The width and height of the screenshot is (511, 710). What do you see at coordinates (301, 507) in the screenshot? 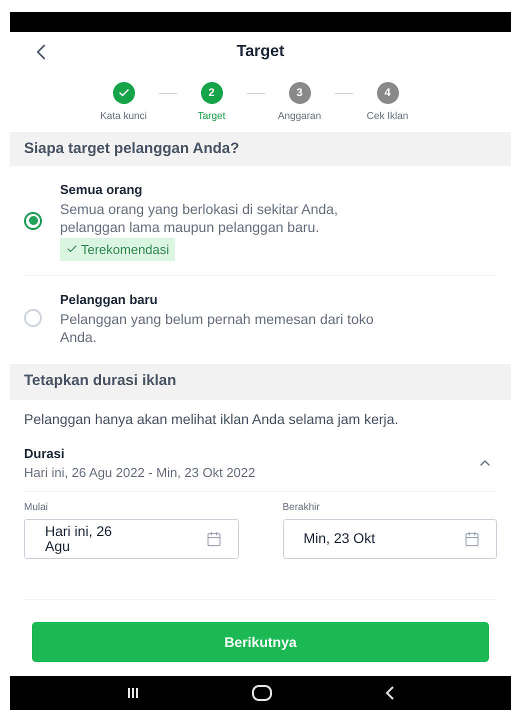
I see `field-label: Berakhir` at bounding box center [301, 507].